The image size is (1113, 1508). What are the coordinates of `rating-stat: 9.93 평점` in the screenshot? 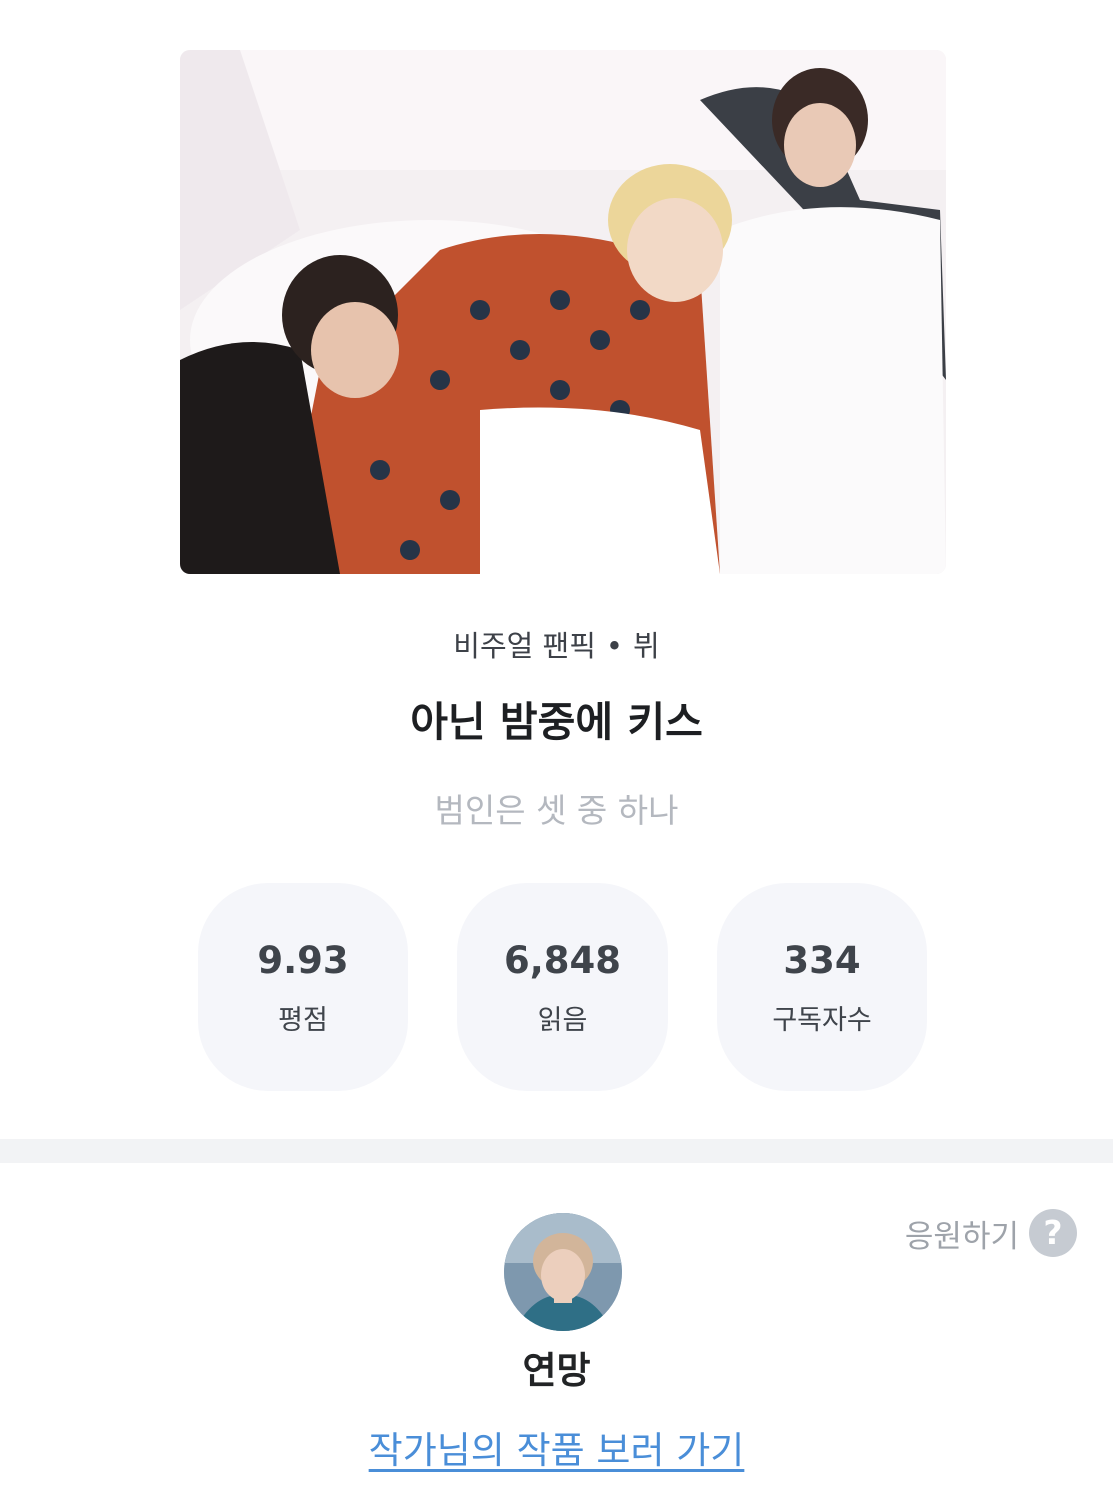 It's located at (303, 987).